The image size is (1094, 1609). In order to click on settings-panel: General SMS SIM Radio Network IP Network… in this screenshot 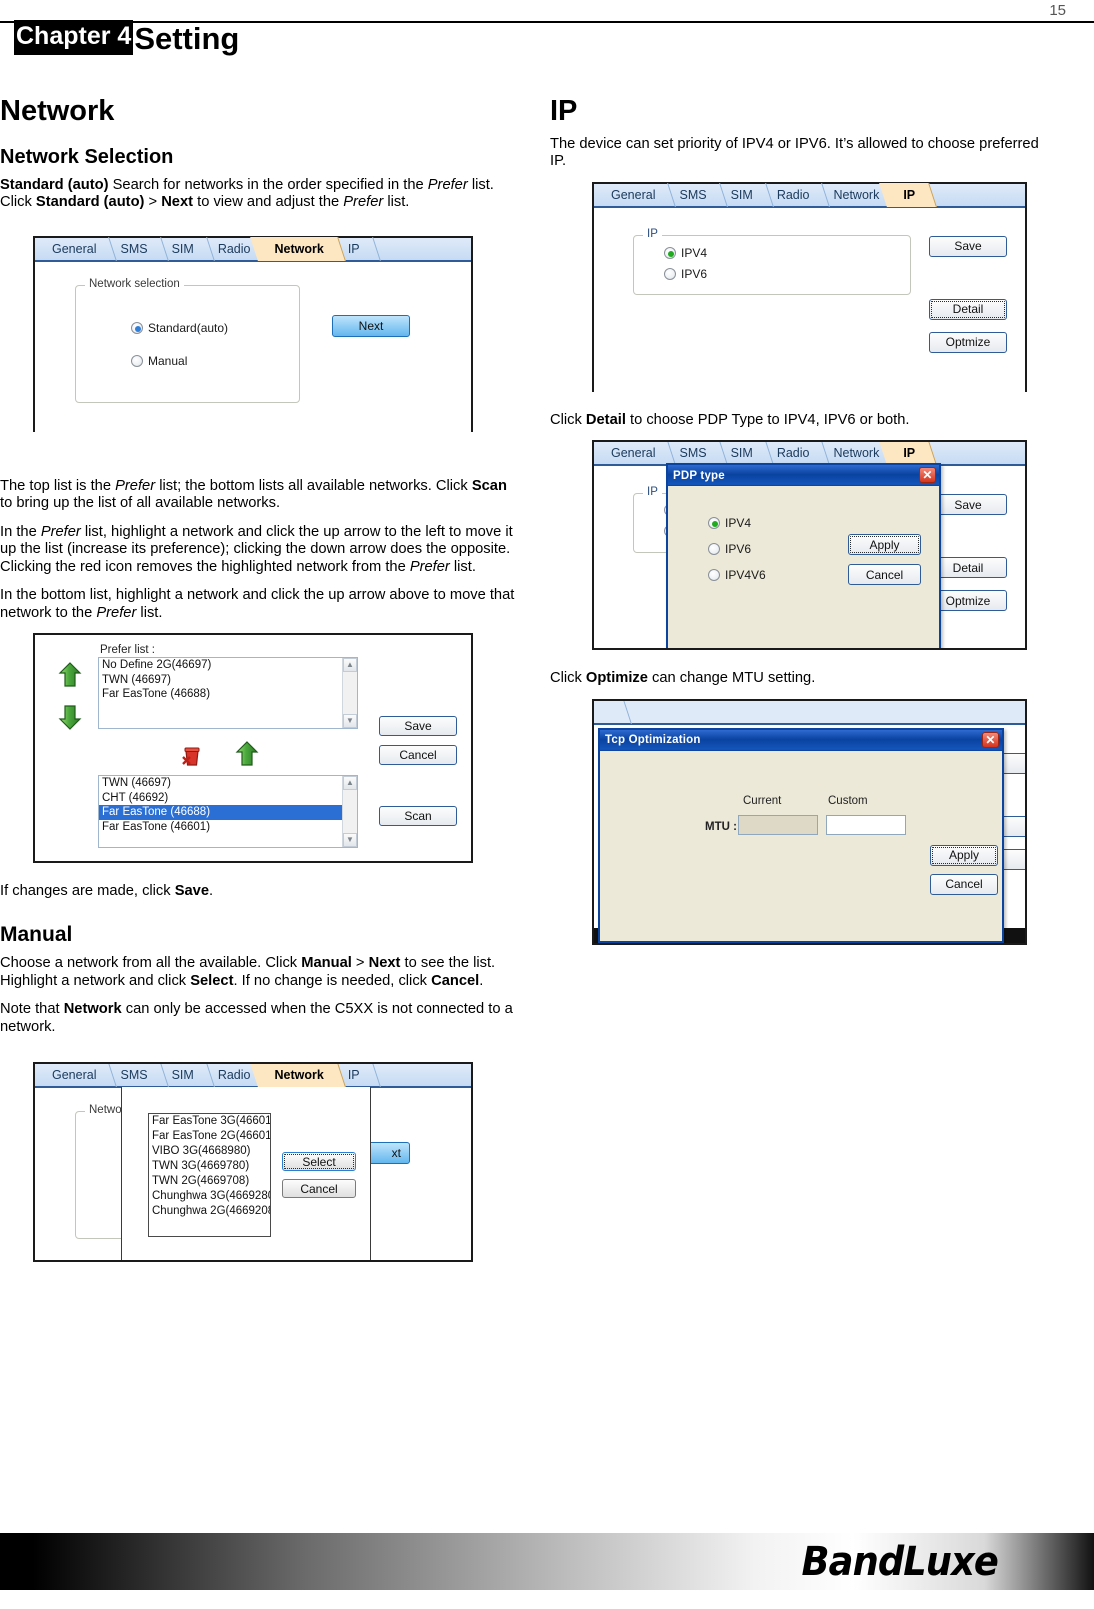, I will do `click(253, 333)`.